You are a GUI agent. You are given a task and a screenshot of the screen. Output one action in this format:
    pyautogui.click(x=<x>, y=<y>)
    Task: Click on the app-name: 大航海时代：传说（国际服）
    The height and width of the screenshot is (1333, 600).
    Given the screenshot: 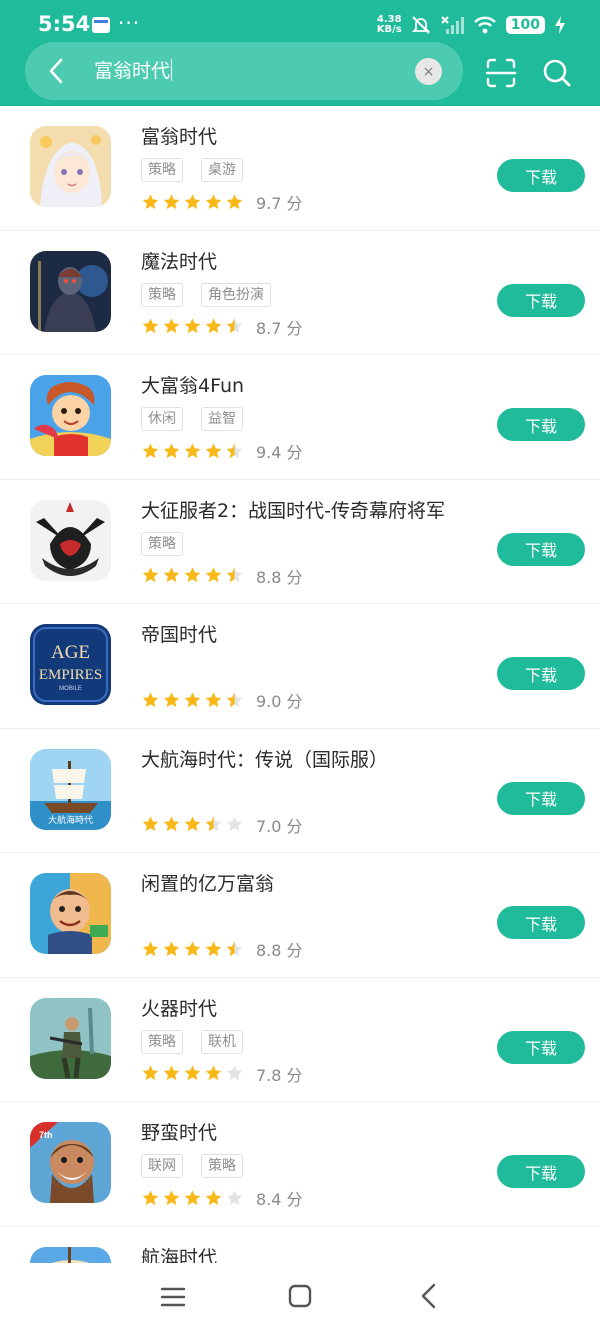 What is the action you would take?
    pyautogui.click(x=264, y=758)
    